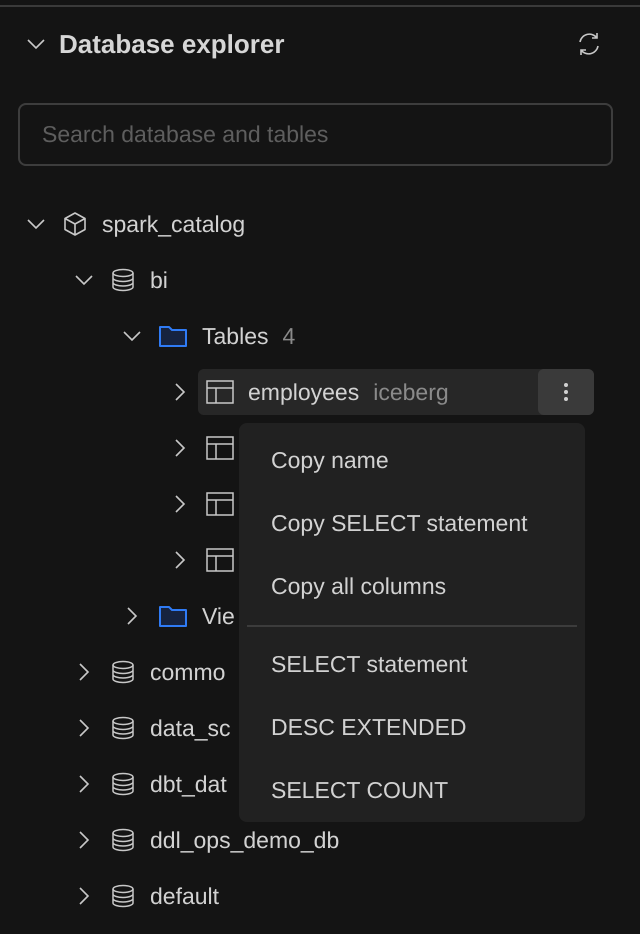  I want to click on item-count: 4, so click(289, 336).